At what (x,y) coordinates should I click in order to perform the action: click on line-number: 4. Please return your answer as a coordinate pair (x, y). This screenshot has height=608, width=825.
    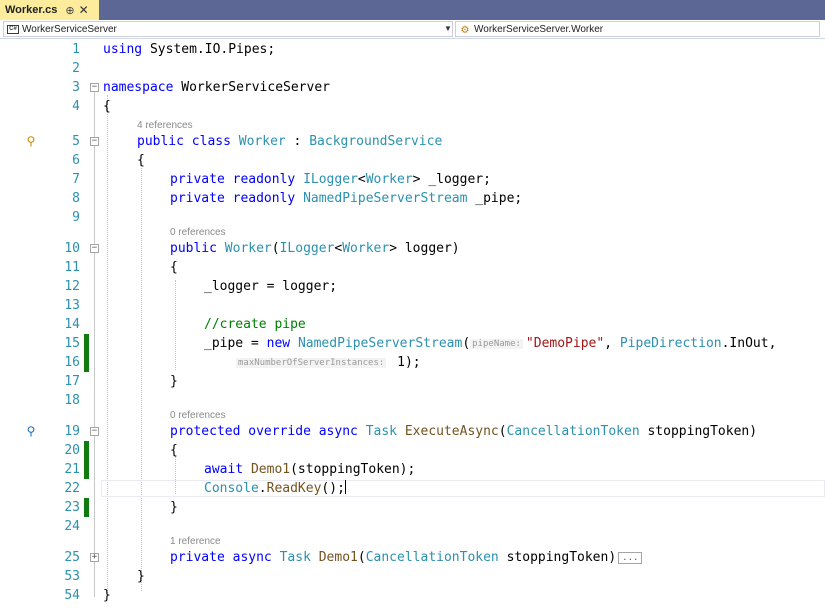
    Looking at the image, I should click on (76, 106).